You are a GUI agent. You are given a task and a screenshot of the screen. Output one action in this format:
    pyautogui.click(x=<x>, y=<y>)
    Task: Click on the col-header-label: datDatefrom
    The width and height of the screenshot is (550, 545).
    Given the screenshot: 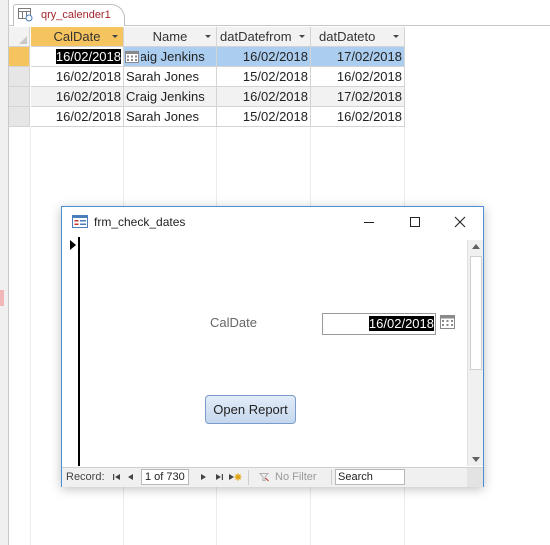 What is the action you would take?
    pyautogui.click(x=256, y=36)
    